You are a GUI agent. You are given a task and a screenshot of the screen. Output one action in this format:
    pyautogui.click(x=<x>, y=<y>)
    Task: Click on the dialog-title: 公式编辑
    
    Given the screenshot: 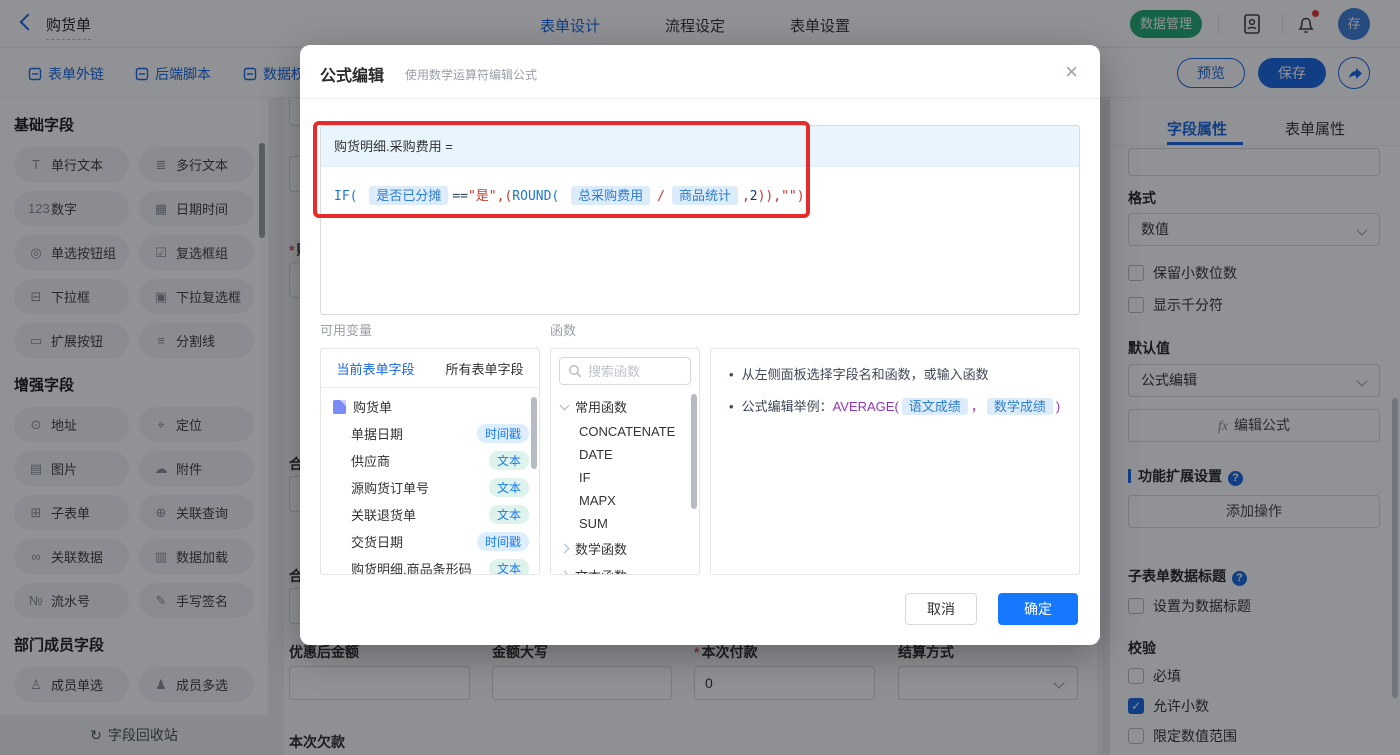 What is the action you would take?
    pyautogui.click(x=352, y=76)
    